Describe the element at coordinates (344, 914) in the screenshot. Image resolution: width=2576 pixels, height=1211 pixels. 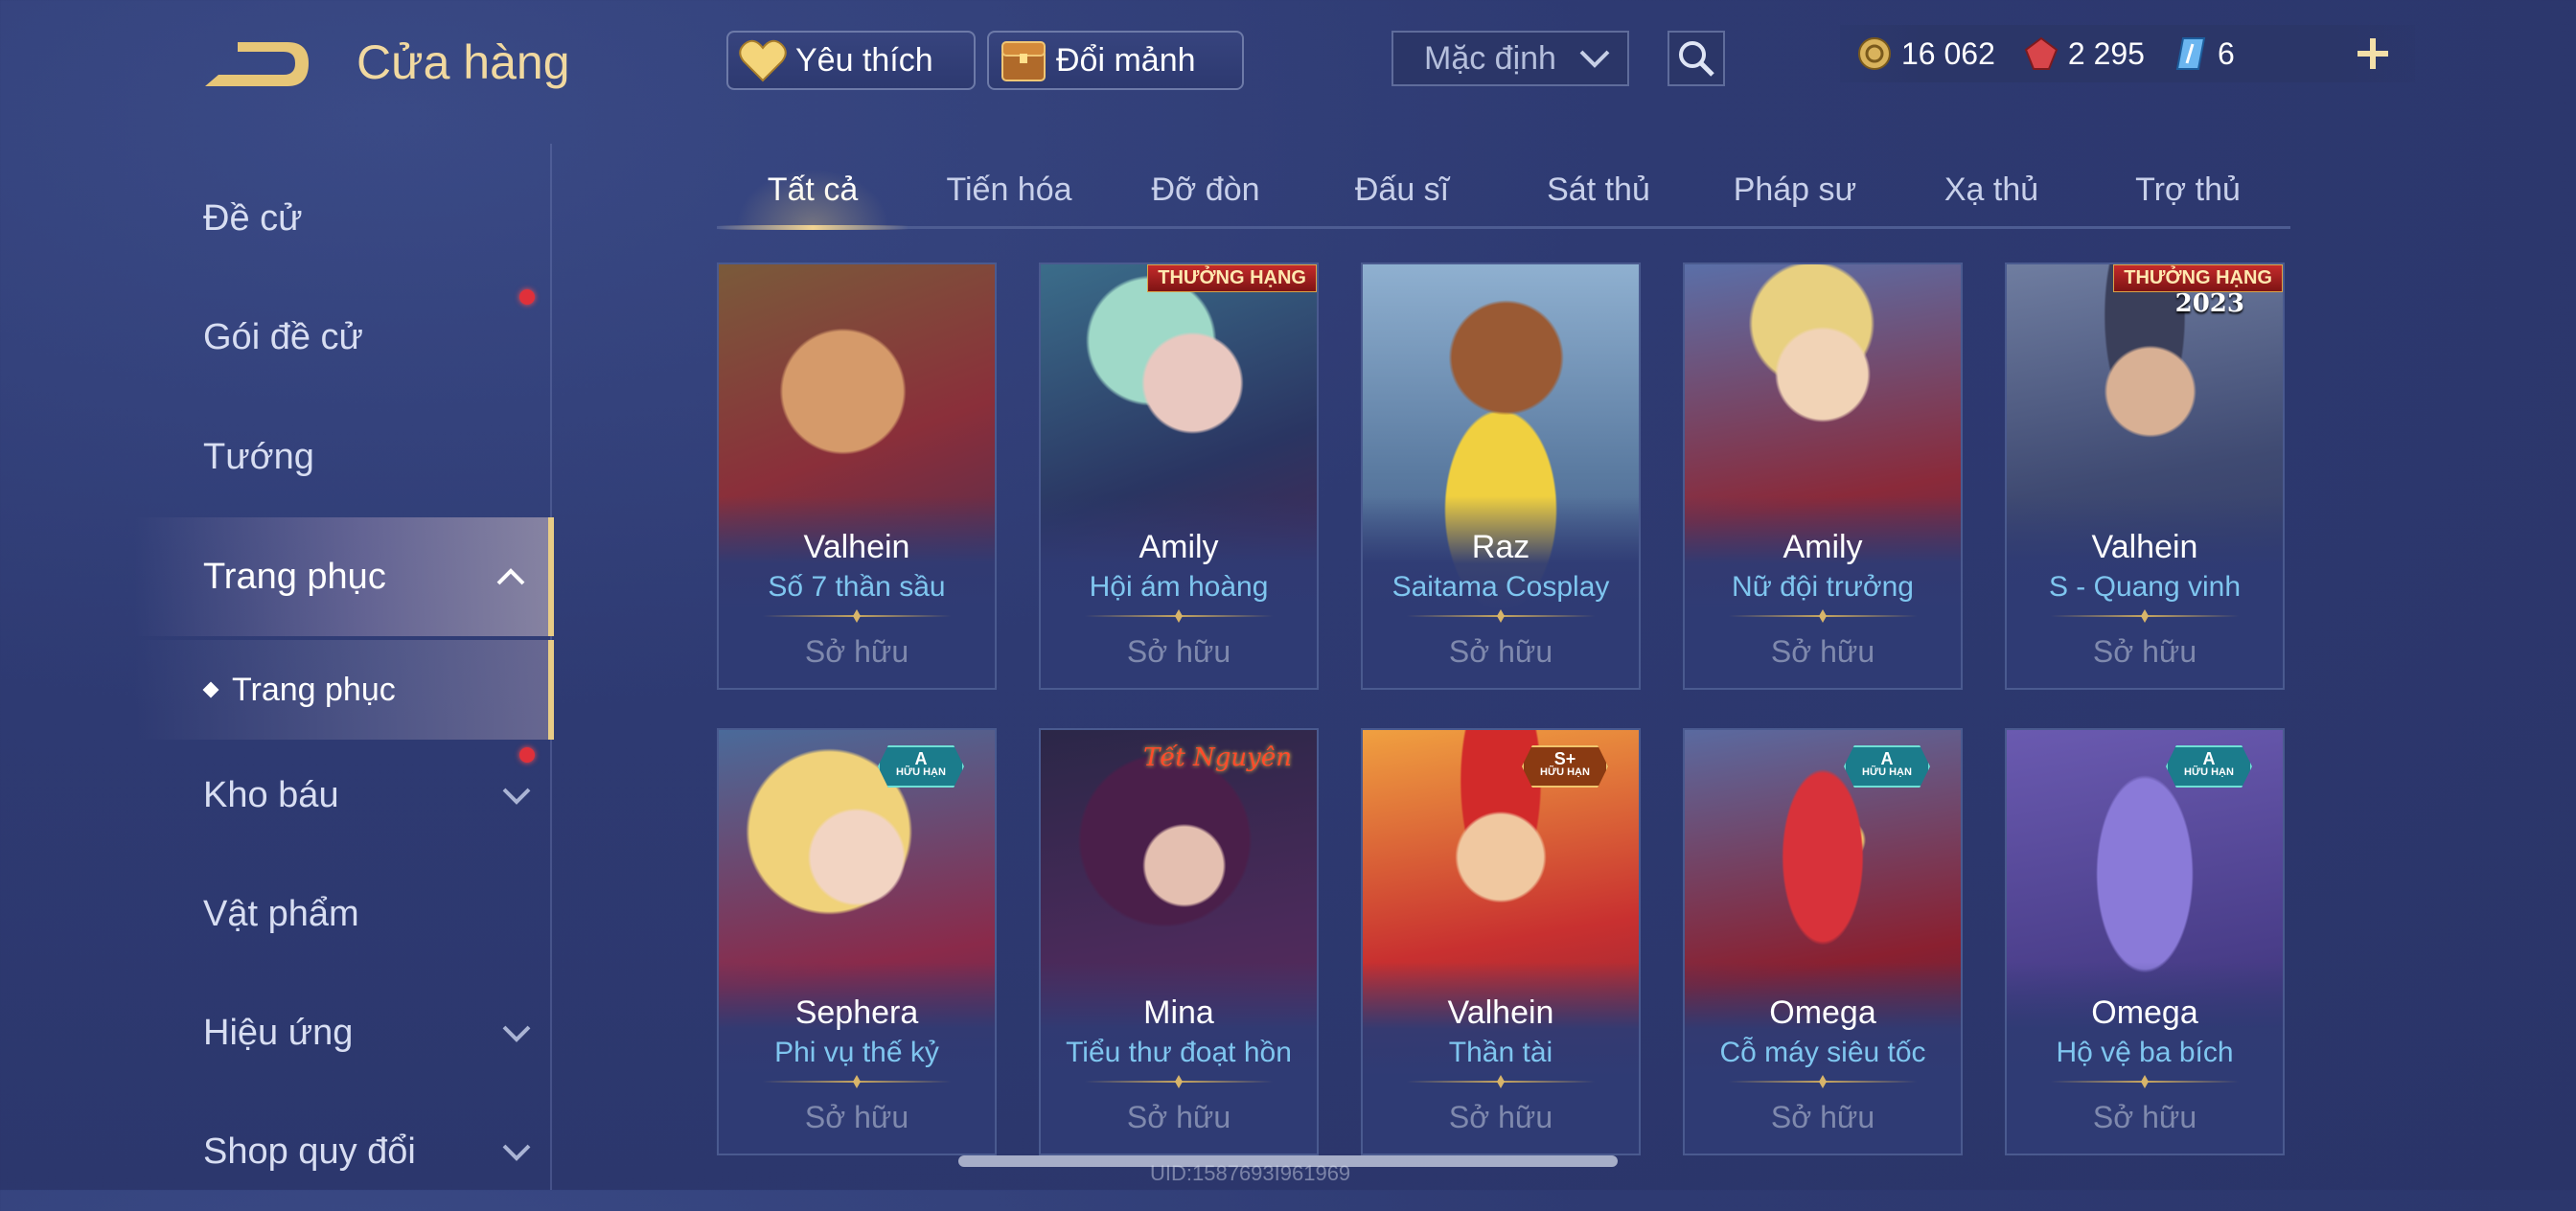
I see `sidebar-item-items: Vật phẩm` at that location.